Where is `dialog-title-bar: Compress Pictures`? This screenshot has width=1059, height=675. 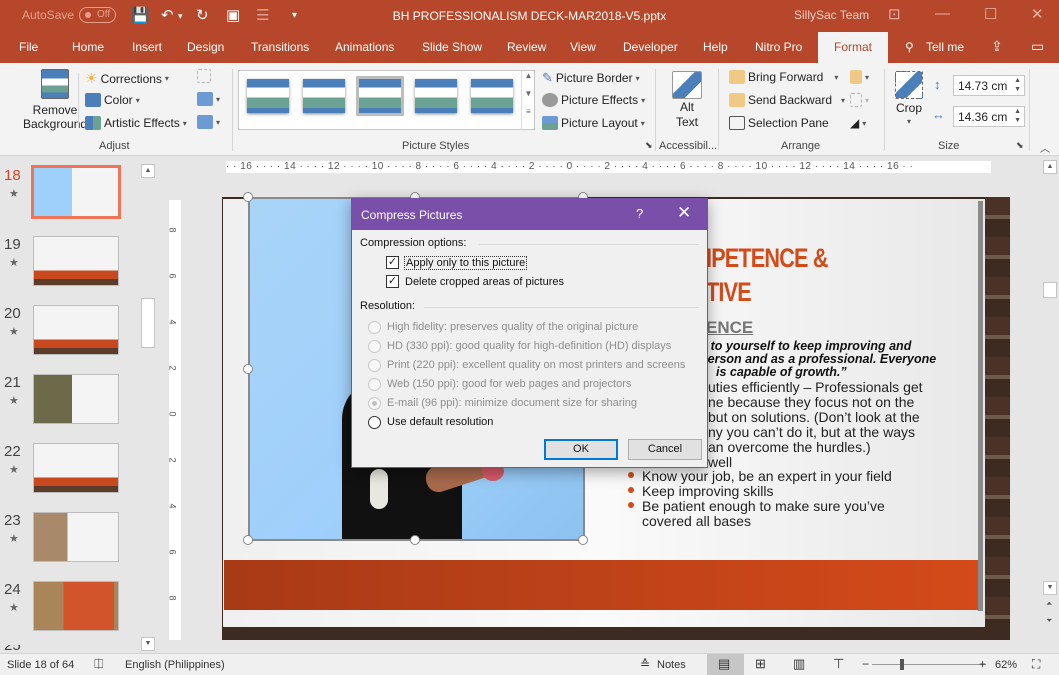
dialog-title-bar: Compress Pictures is located at coordinates (529, 214).